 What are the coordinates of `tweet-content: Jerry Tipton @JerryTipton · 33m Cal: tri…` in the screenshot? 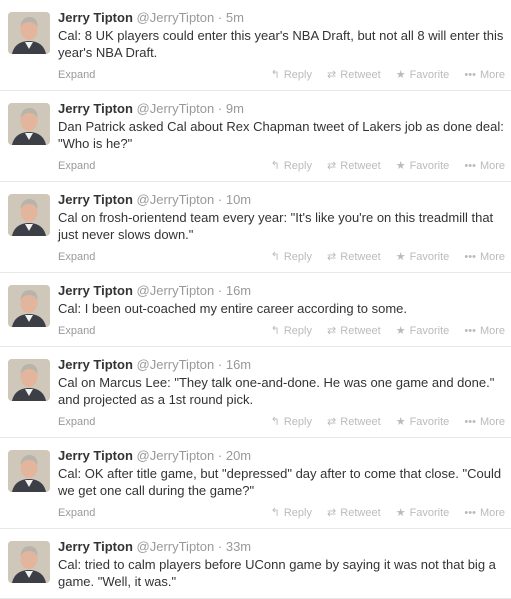 It's located at (281, 564).